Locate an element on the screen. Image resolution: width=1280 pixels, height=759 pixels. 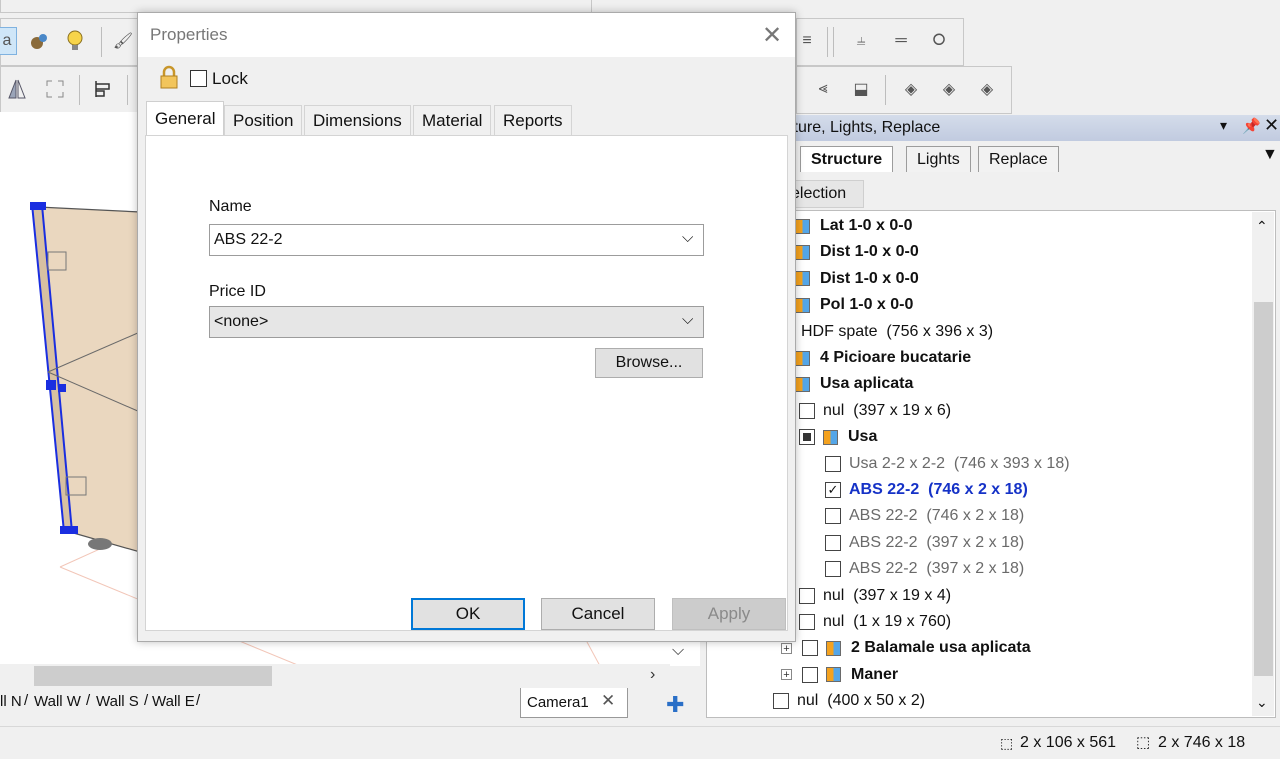
tab-position: Position is located at coordinates (263, 120).